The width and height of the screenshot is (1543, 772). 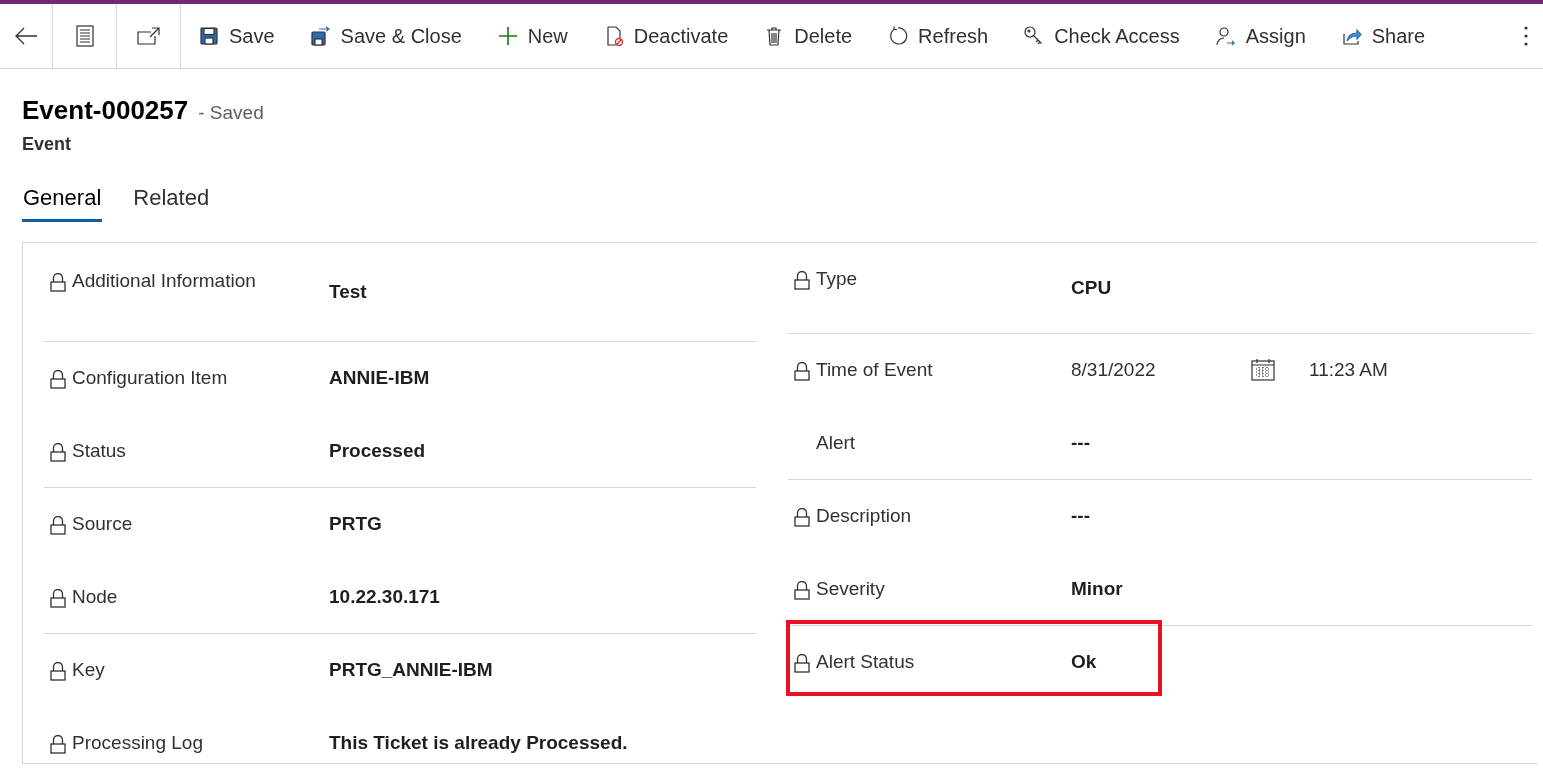 I want to click on toolbar-button: New, so click(x=532, y=36).